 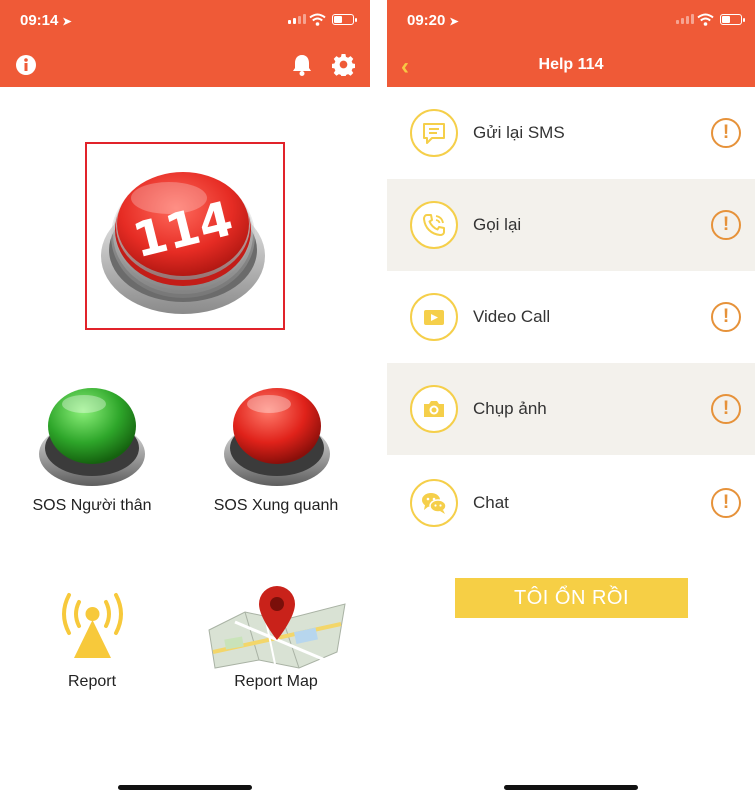 I want to click on im-okay-button: TÔI ỔN RỒI, so click(x=571, y=598).